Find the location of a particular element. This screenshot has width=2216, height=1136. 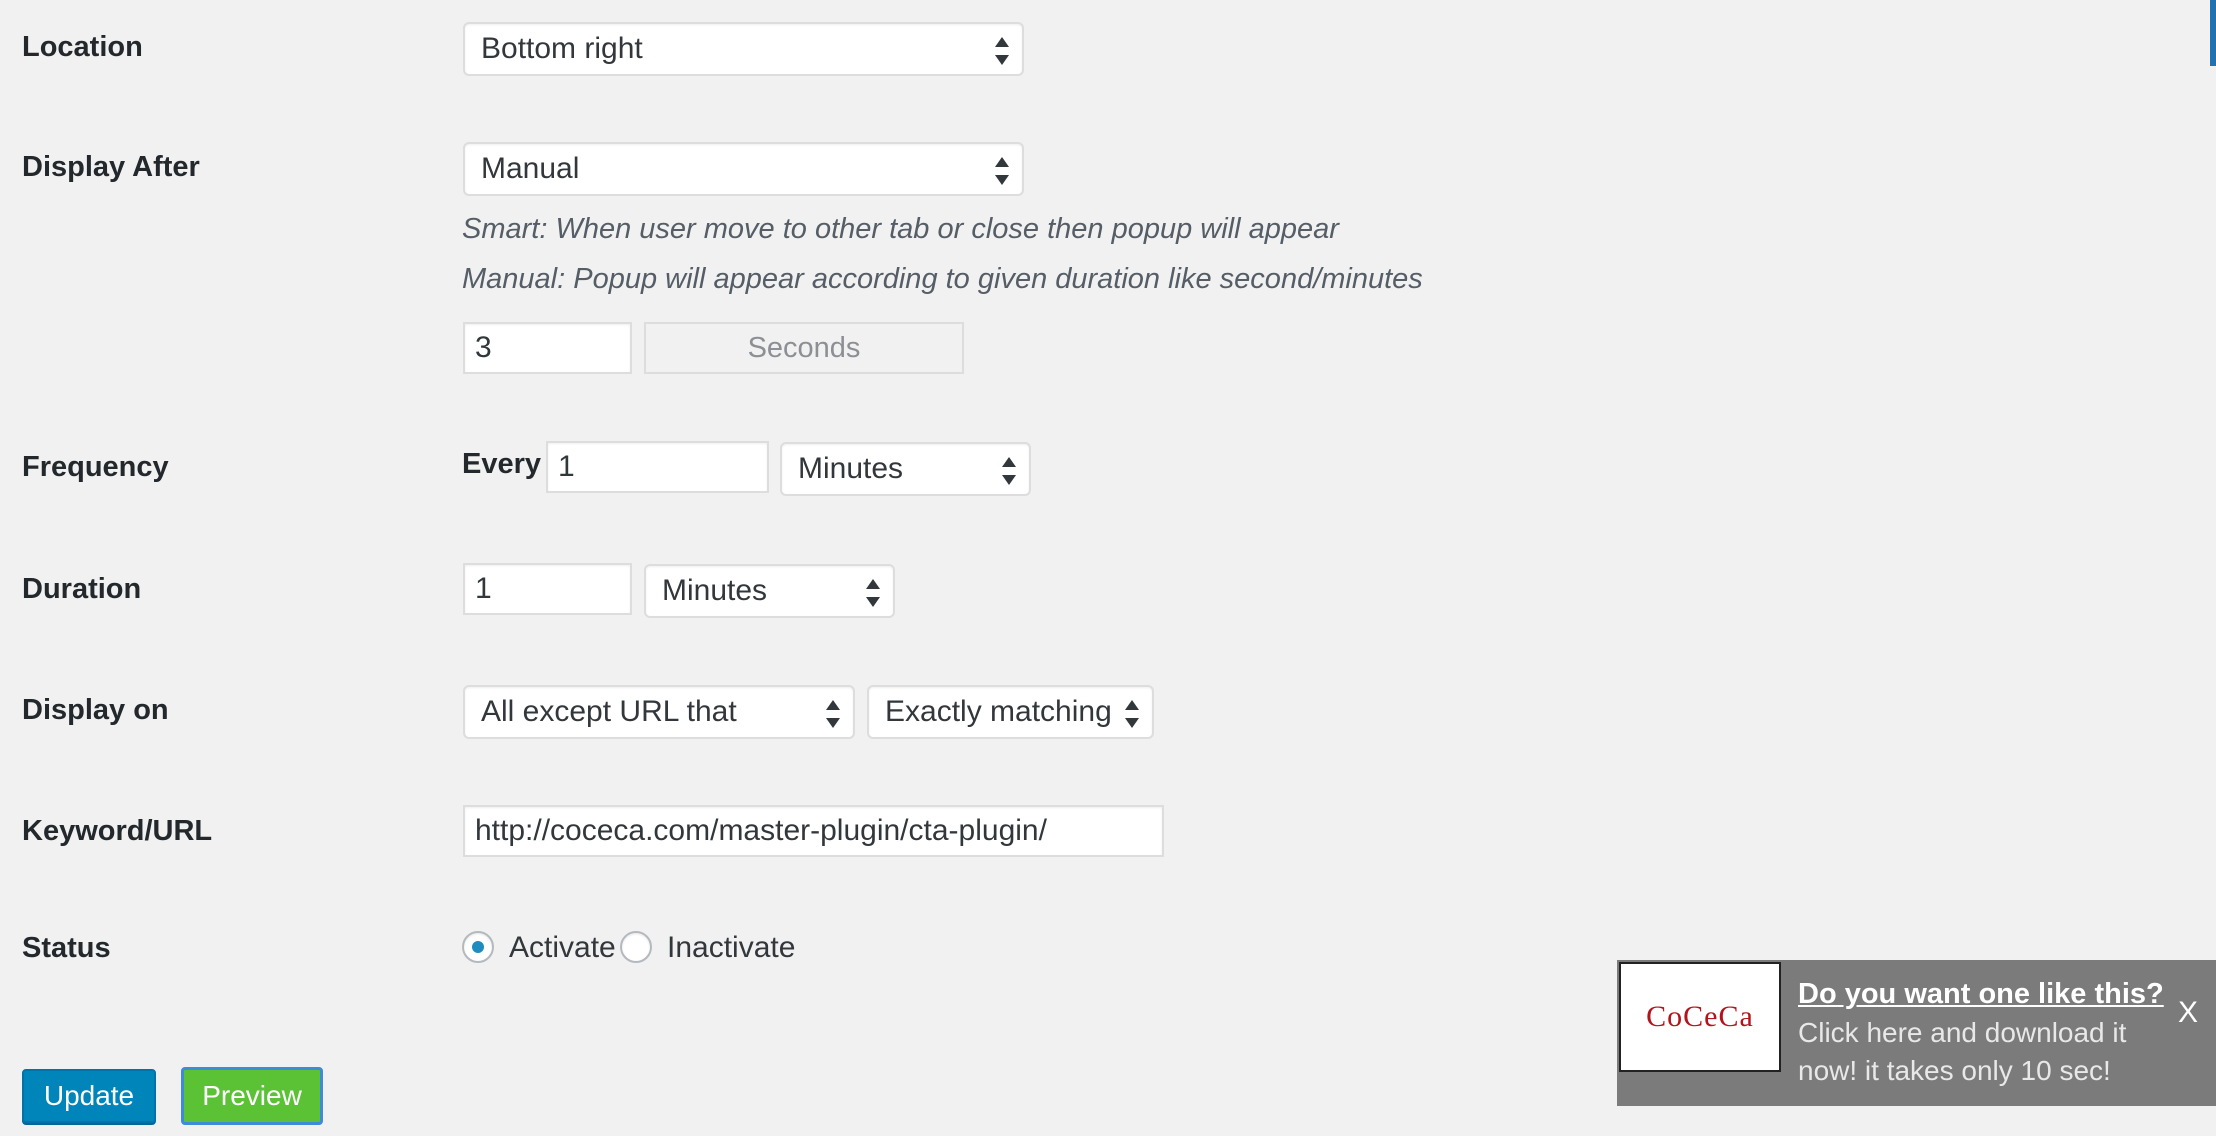

display-after-value-input: 3 is located at coordinates (547, 348).